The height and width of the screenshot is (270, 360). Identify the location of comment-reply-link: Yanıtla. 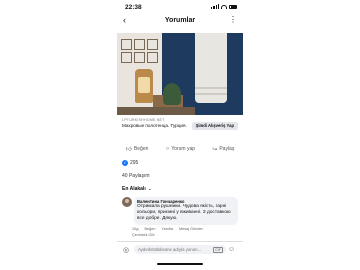
(167, 229).